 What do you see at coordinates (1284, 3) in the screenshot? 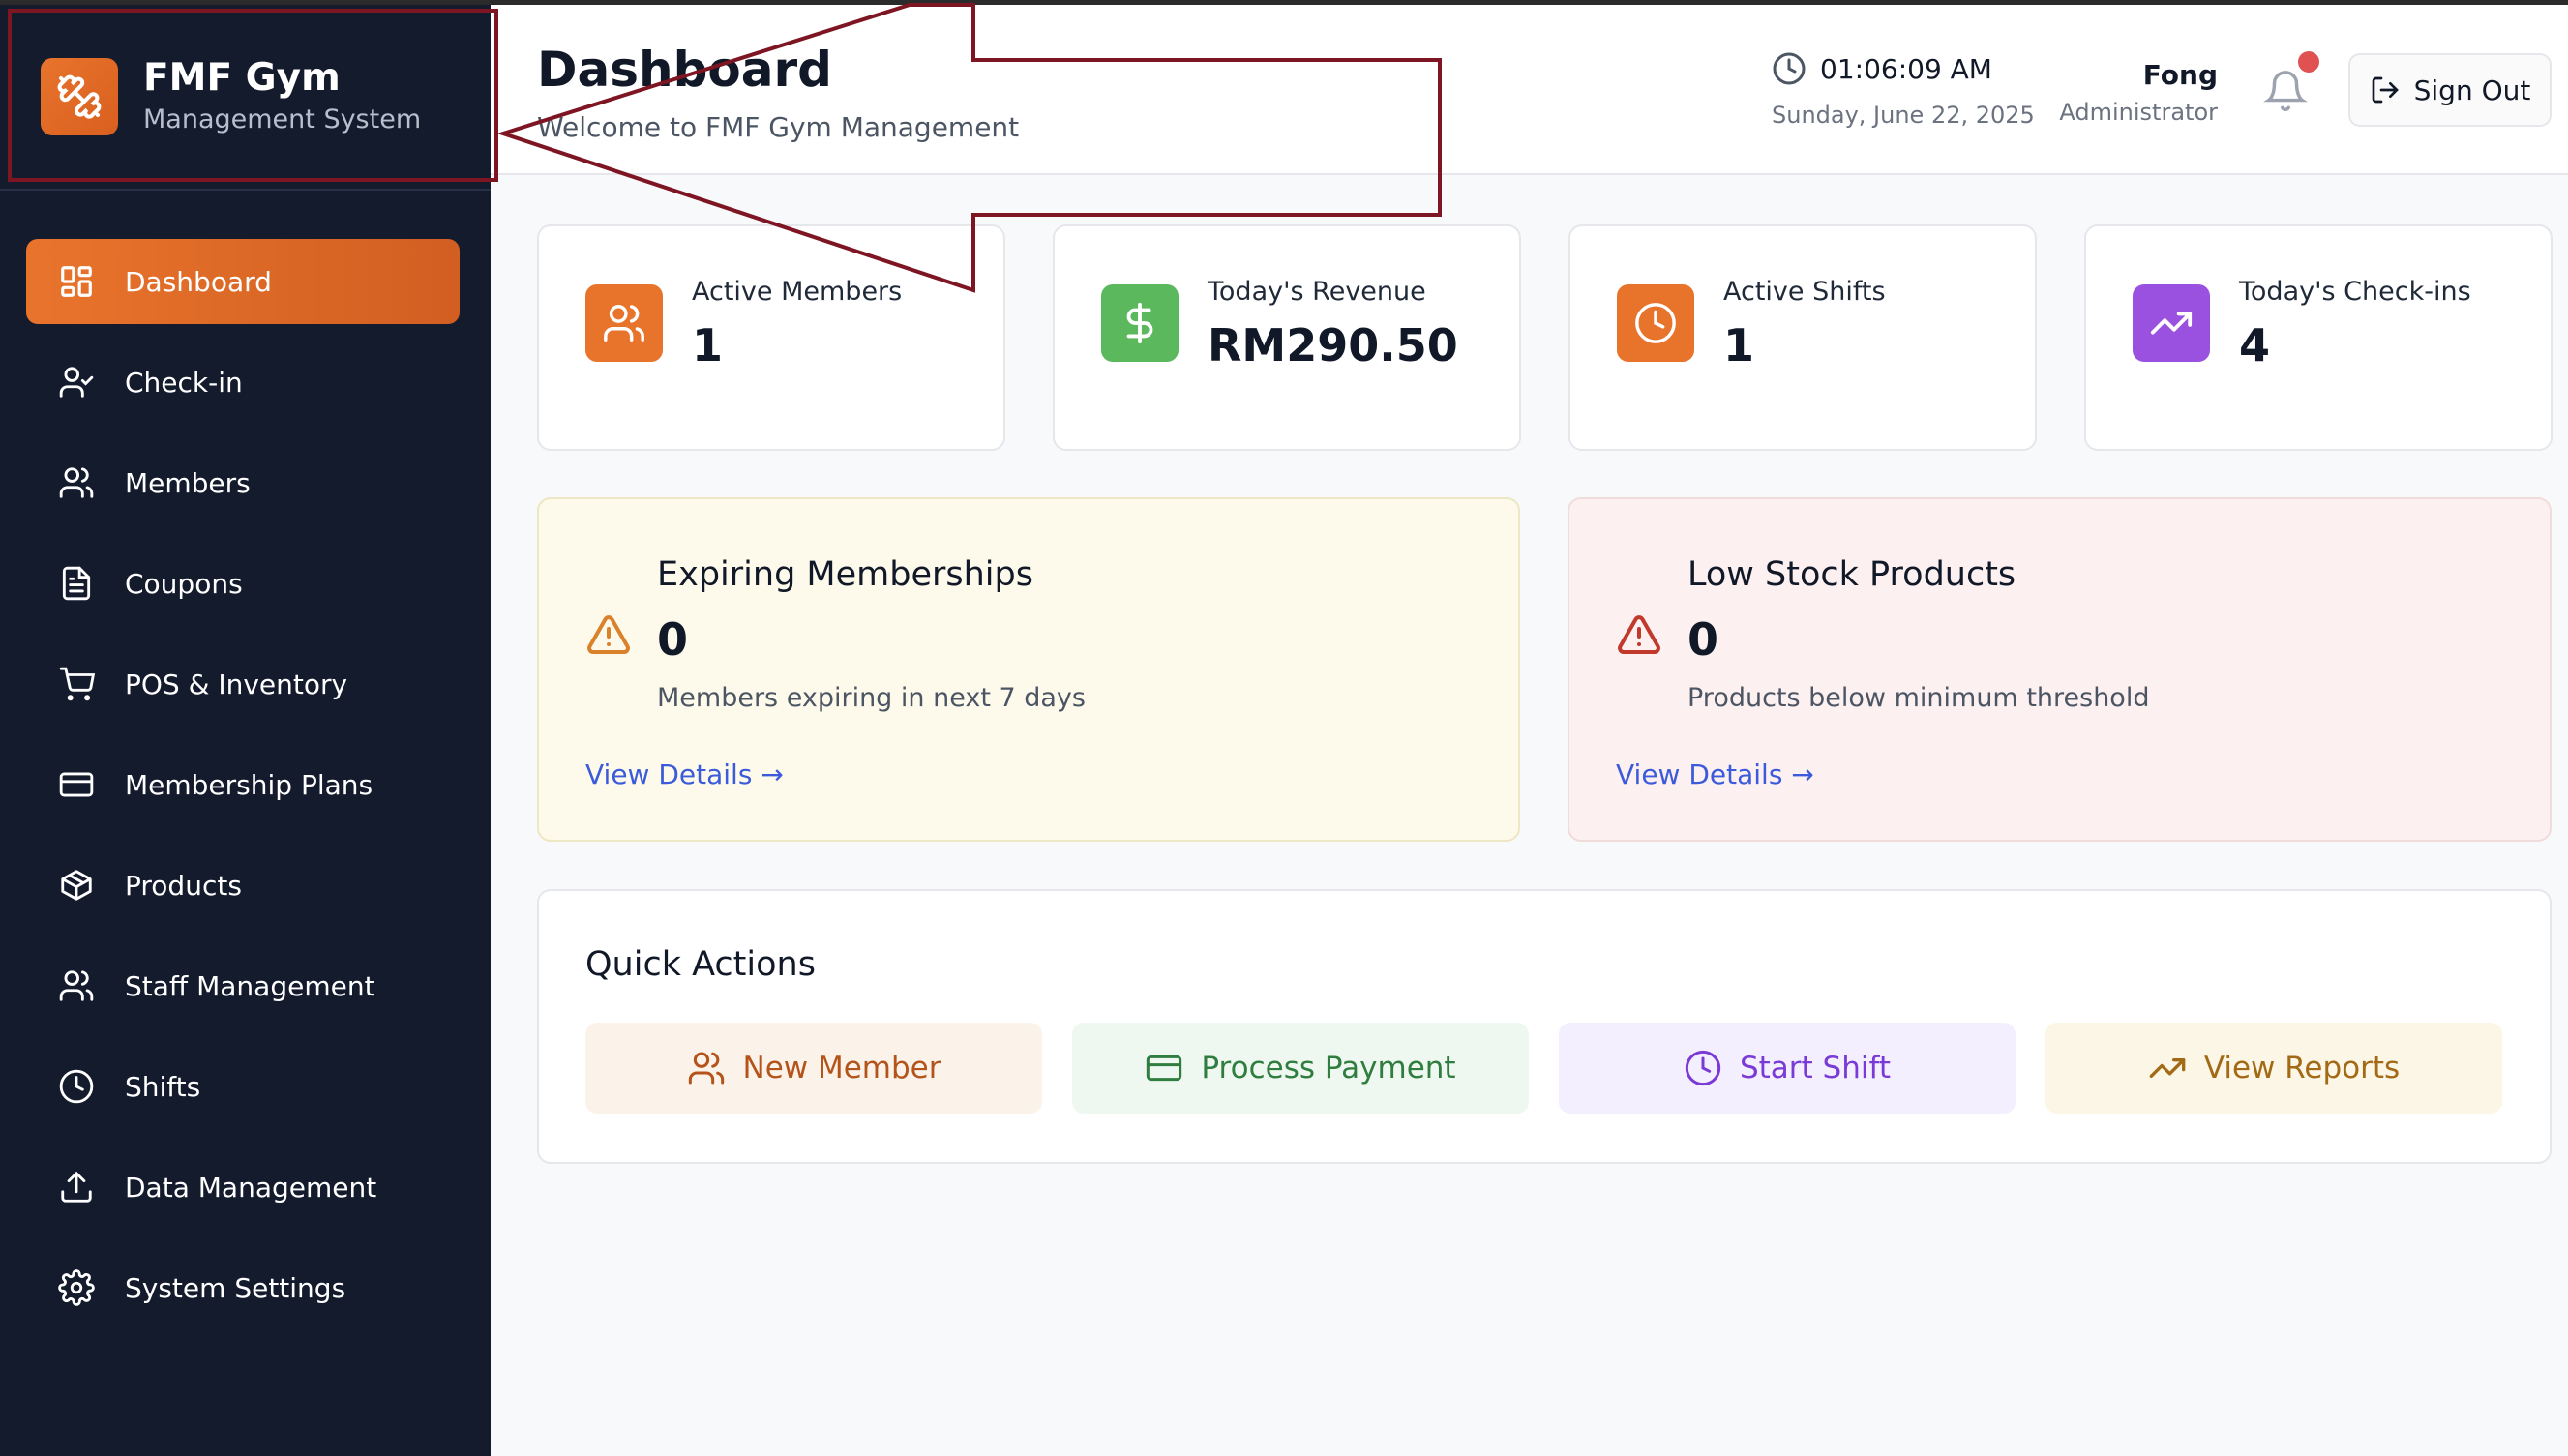
I see `window-top-border` at bounding box center [1284, 3].